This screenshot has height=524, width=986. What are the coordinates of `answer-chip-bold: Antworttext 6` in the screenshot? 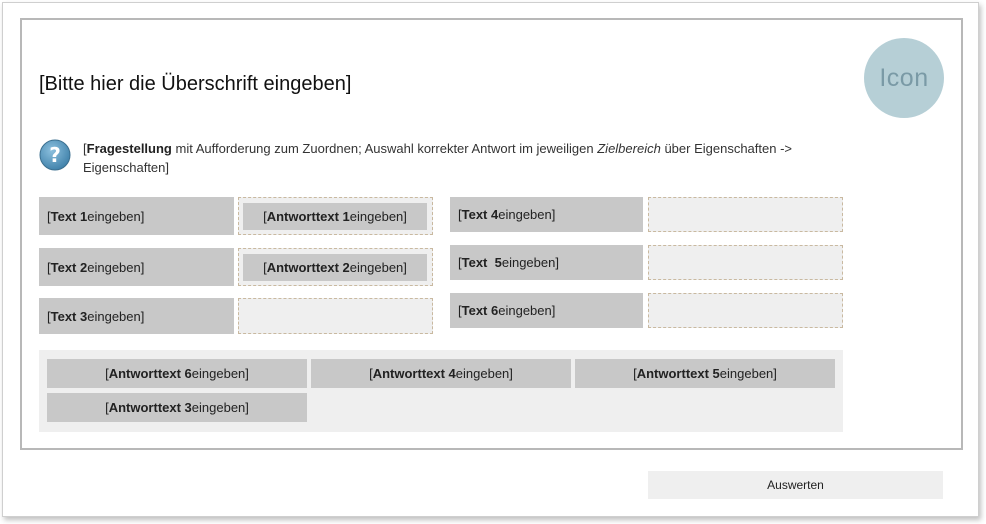 It's located at (150, 373).